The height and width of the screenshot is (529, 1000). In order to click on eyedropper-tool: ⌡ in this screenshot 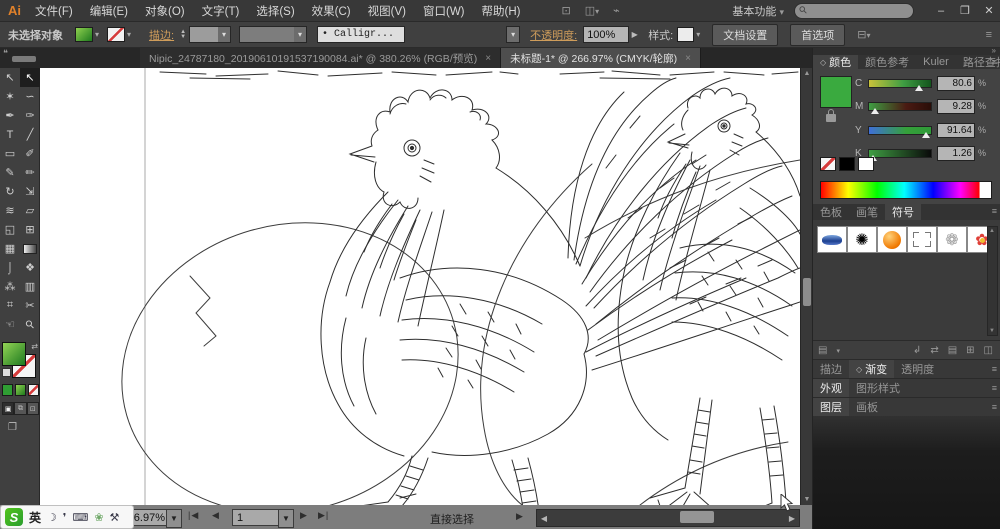, I will do `click(10, 267)`.